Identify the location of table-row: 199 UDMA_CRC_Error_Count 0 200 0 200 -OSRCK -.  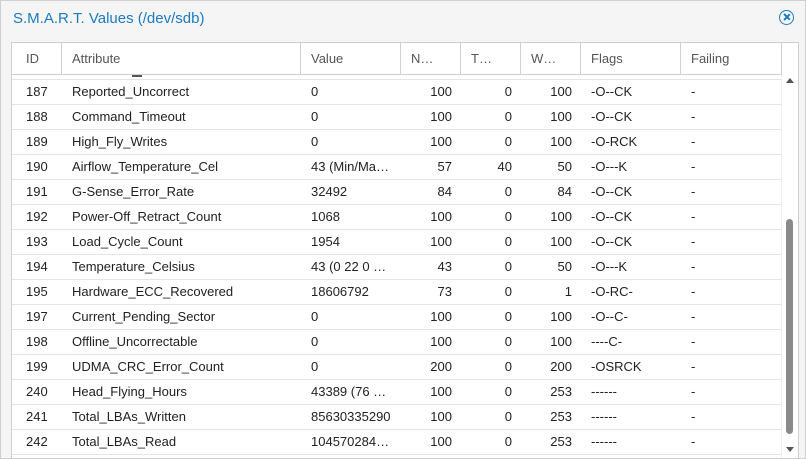
(397, 367).